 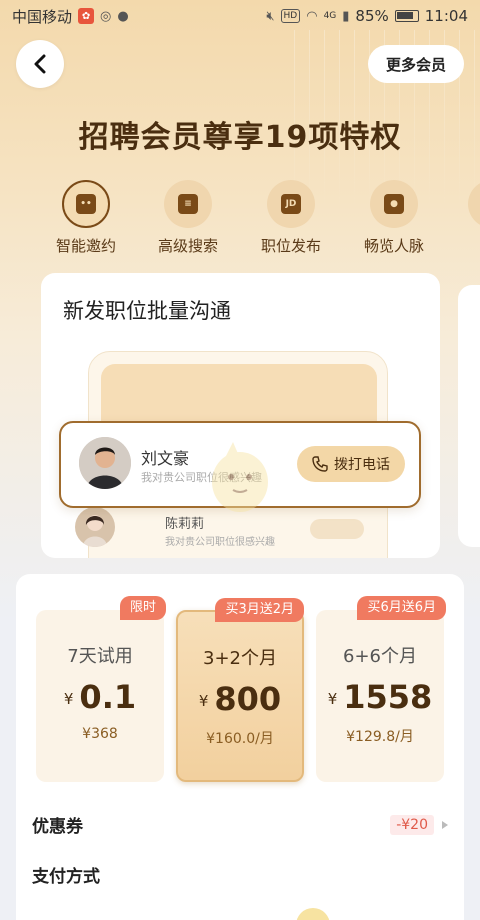 What do you see at coordinates (100, 734) in the screenshot?
I see `plan-unit-price: ¥368` at bounding box center [100, 734].